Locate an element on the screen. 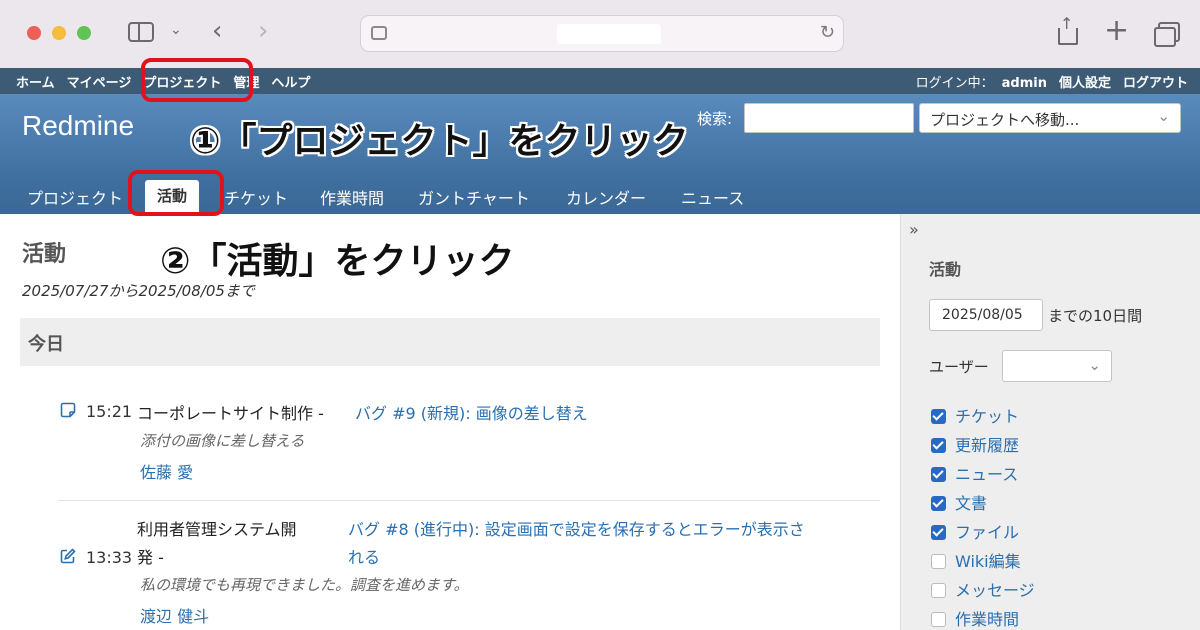  day-header: 今日 is located at coordinates (450, 342).